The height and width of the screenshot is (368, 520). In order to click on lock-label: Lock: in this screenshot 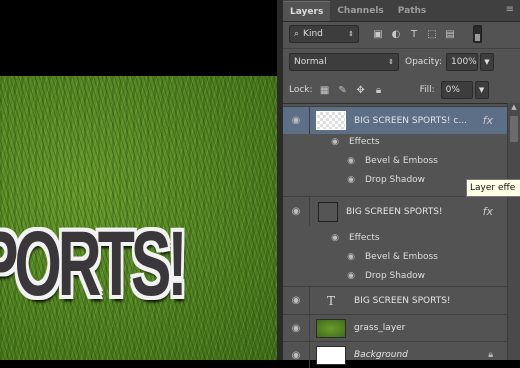, I will do `click(301, 90)`.